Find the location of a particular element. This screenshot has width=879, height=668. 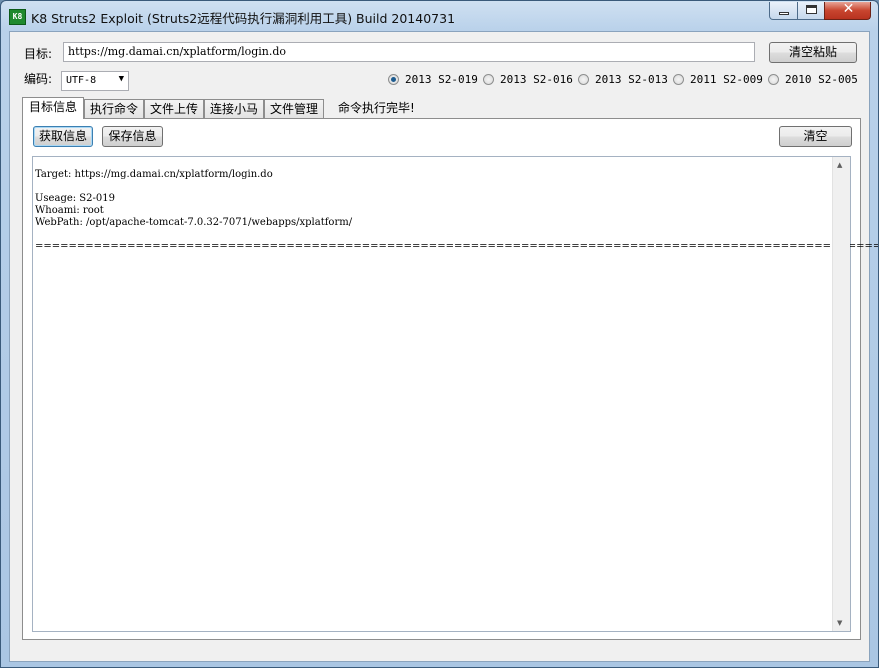

tab-target-info: 目标信息 is located at coordinates (53, 108).